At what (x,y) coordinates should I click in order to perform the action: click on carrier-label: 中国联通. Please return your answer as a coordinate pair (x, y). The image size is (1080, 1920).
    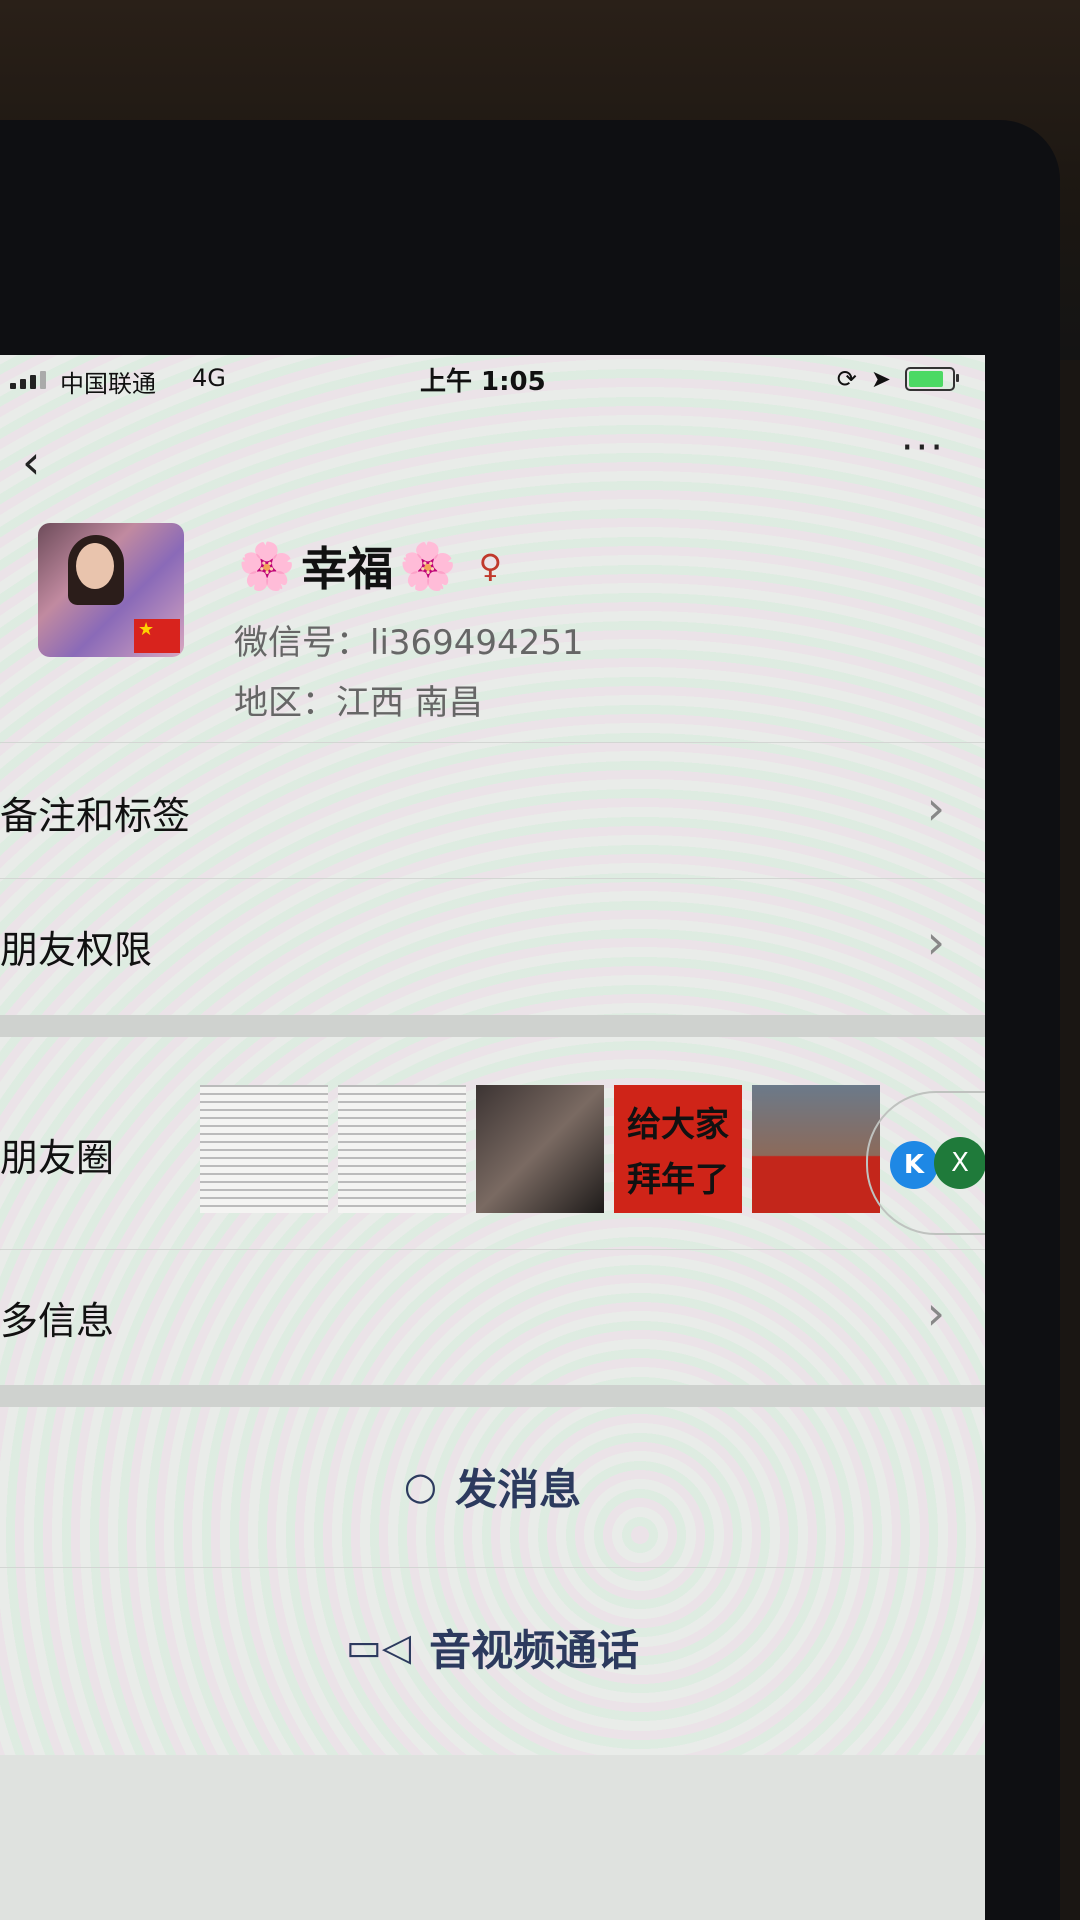
    Looking at the image, I should click on (108, 384).